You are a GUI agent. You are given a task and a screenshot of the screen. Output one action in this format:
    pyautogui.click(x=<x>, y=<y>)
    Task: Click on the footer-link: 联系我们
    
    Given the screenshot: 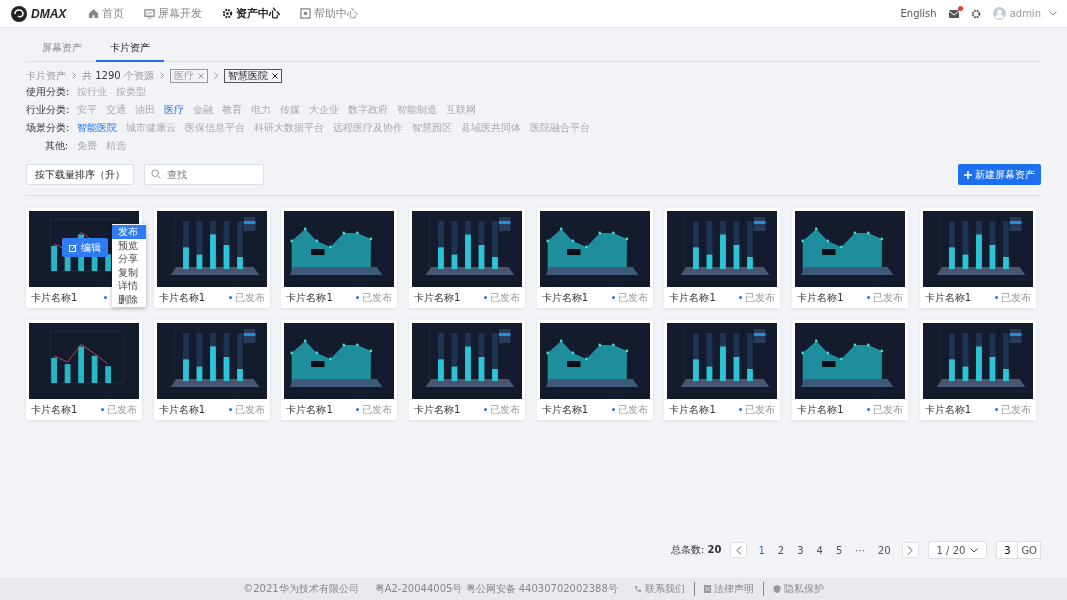 What is the action you would take?
    pyautogui.click(x=664, y=589)
    